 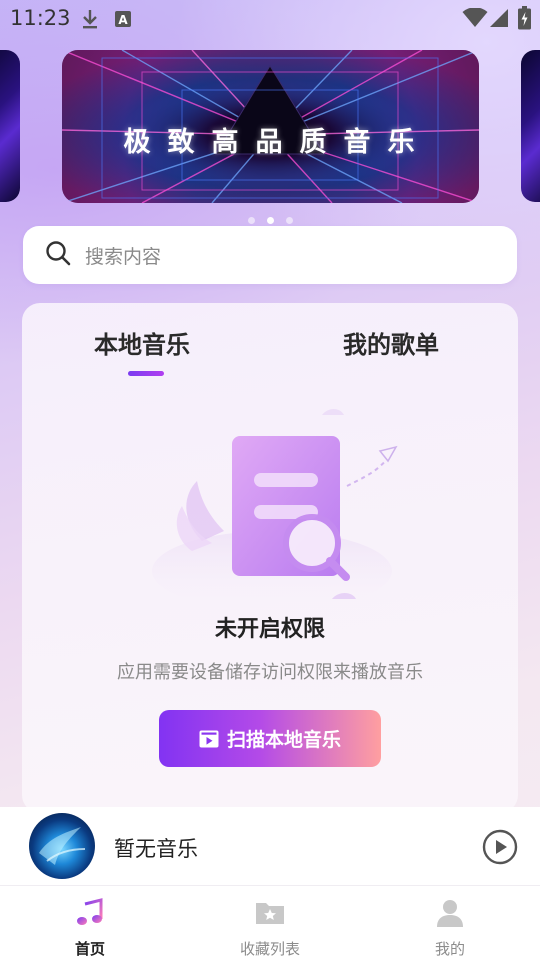 I want to click on bottom-nav: 首页 收藏列表 我的, so click(x=270, y=922).